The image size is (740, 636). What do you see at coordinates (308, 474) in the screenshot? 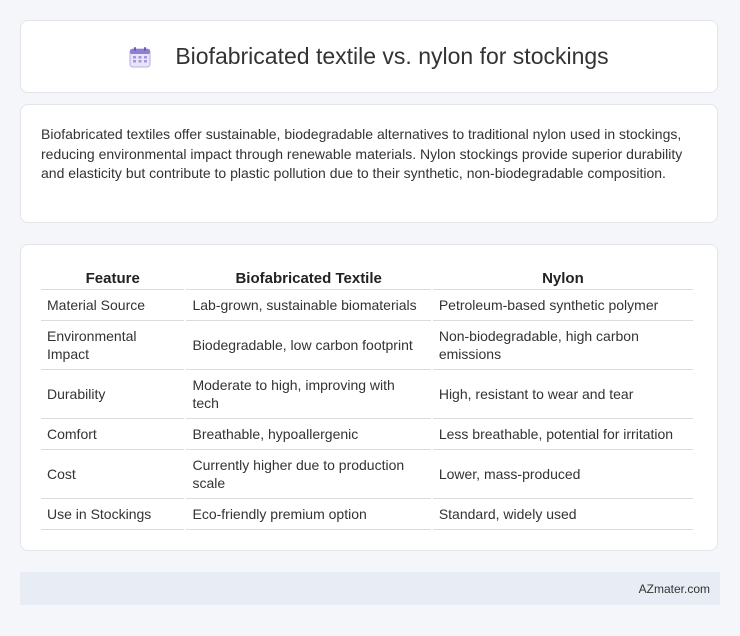
I see `biofabricated-cell: Currently higher due to production scale` at bounding box center [308, 474].